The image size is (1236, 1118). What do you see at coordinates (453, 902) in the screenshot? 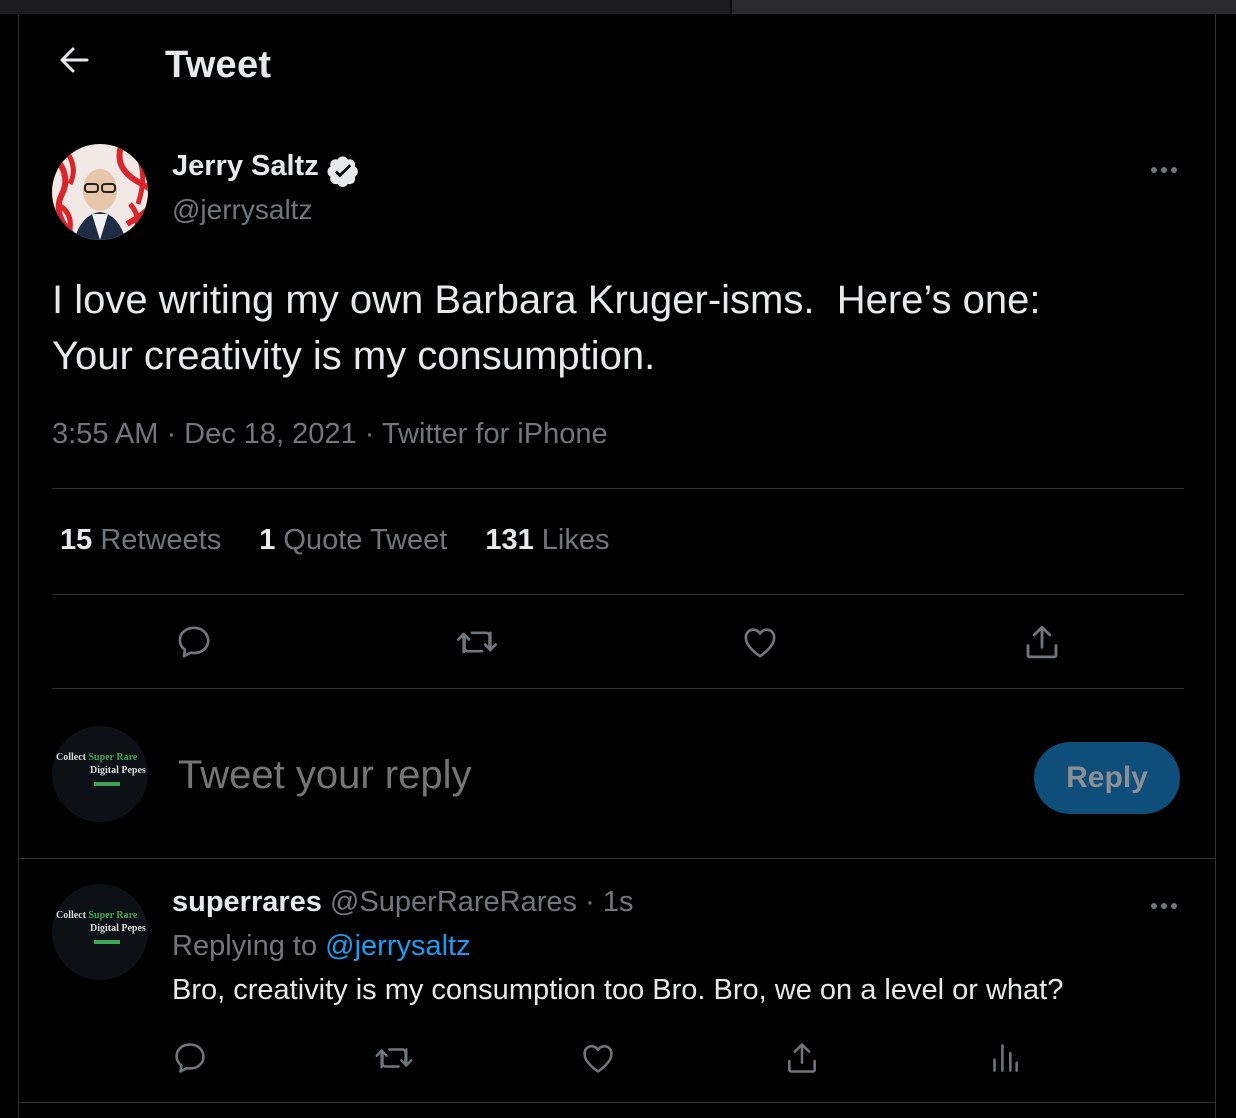
I see `reply-author-handle: @SuperRareRares` at bounding box center [453, 902].